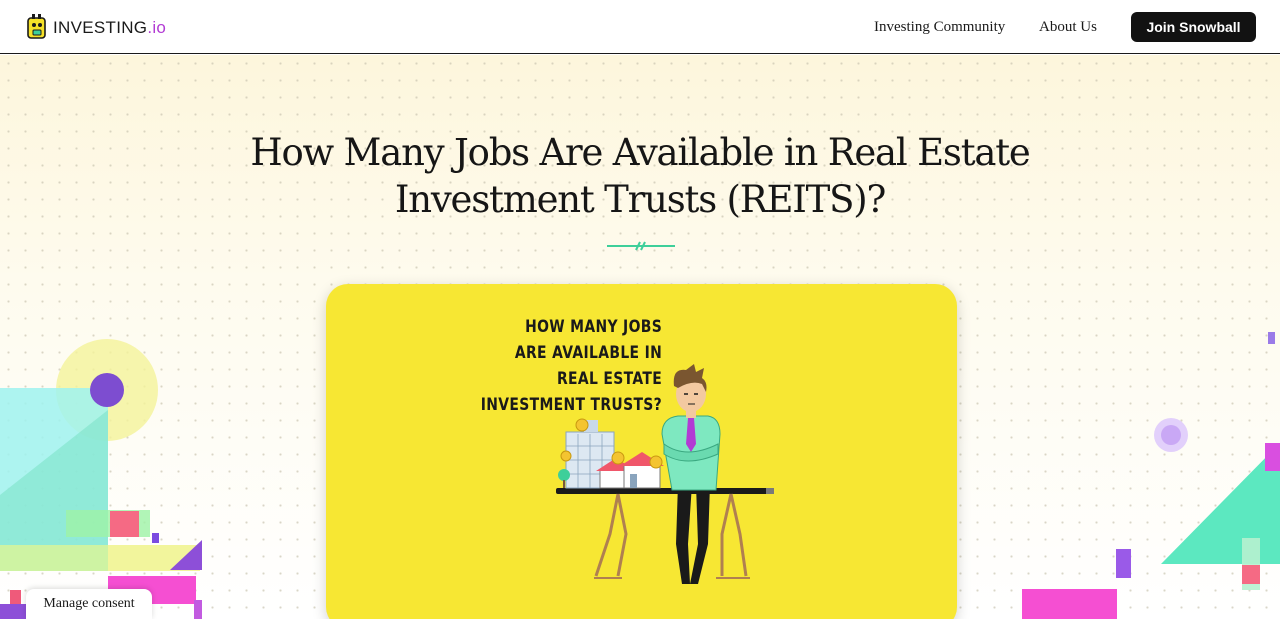 The height and width of the screenshot is (619, 1280). I want to click on join-snowball-button: Join Snowball, so click(1193, 27).